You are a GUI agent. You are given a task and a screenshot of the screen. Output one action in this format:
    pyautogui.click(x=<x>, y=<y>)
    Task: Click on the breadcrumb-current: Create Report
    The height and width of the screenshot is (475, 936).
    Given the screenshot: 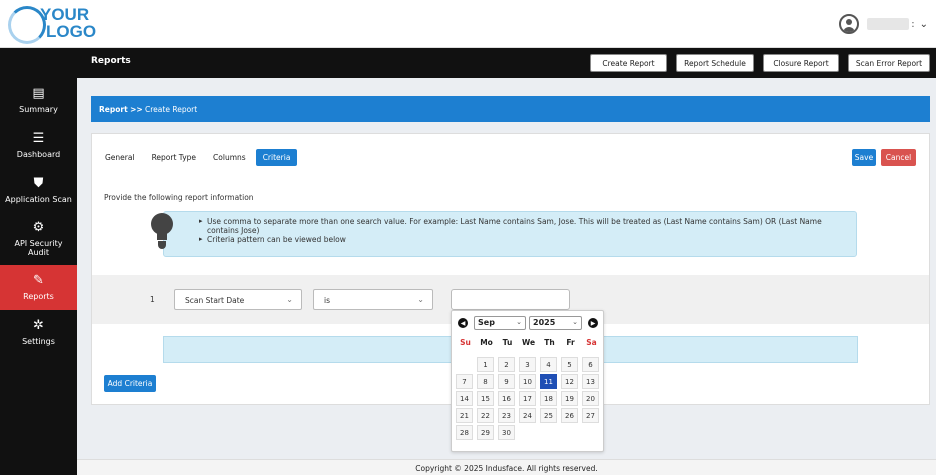 What is the action you would take?
    pyautogui.click(x=171, y=109)
    